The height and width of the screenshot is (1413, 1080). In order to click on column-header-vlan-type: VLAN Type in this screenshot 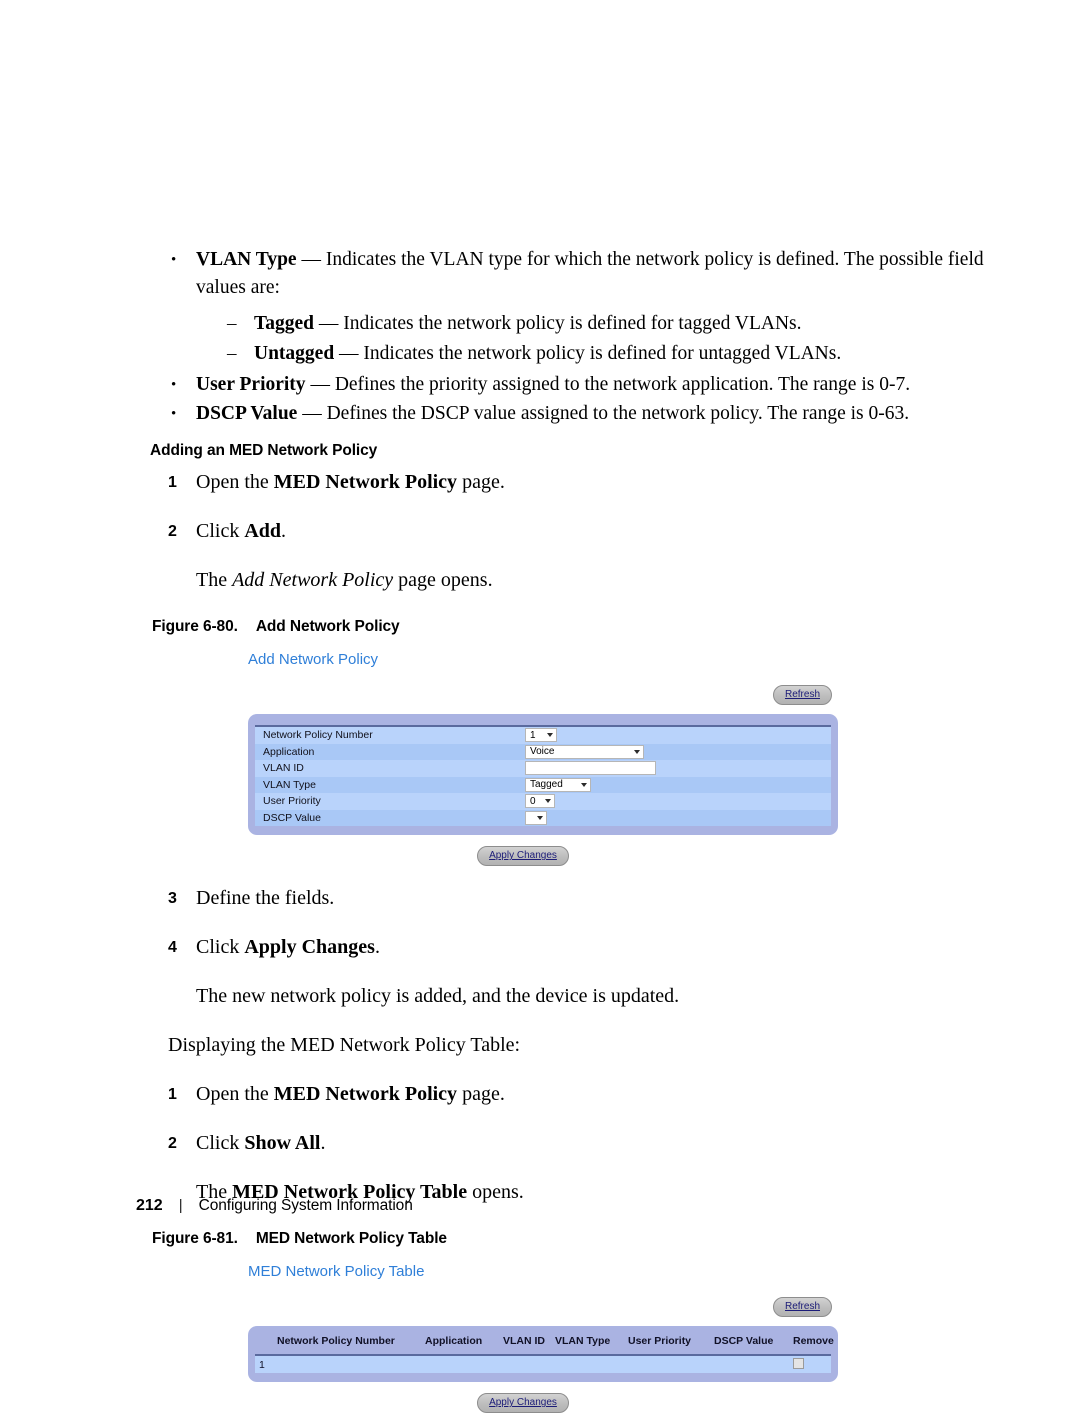, I will do `click(583, 1341)`.